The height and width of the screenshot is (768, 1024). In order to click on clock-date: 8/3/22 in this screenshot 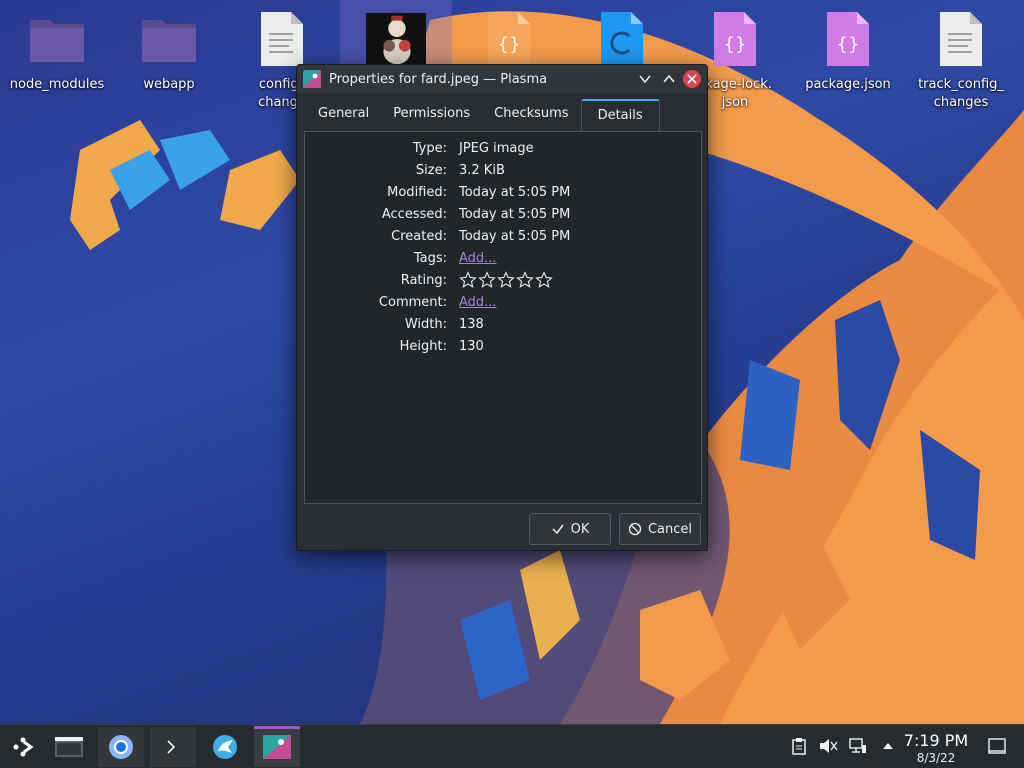, I will do `click(936, 758)`.